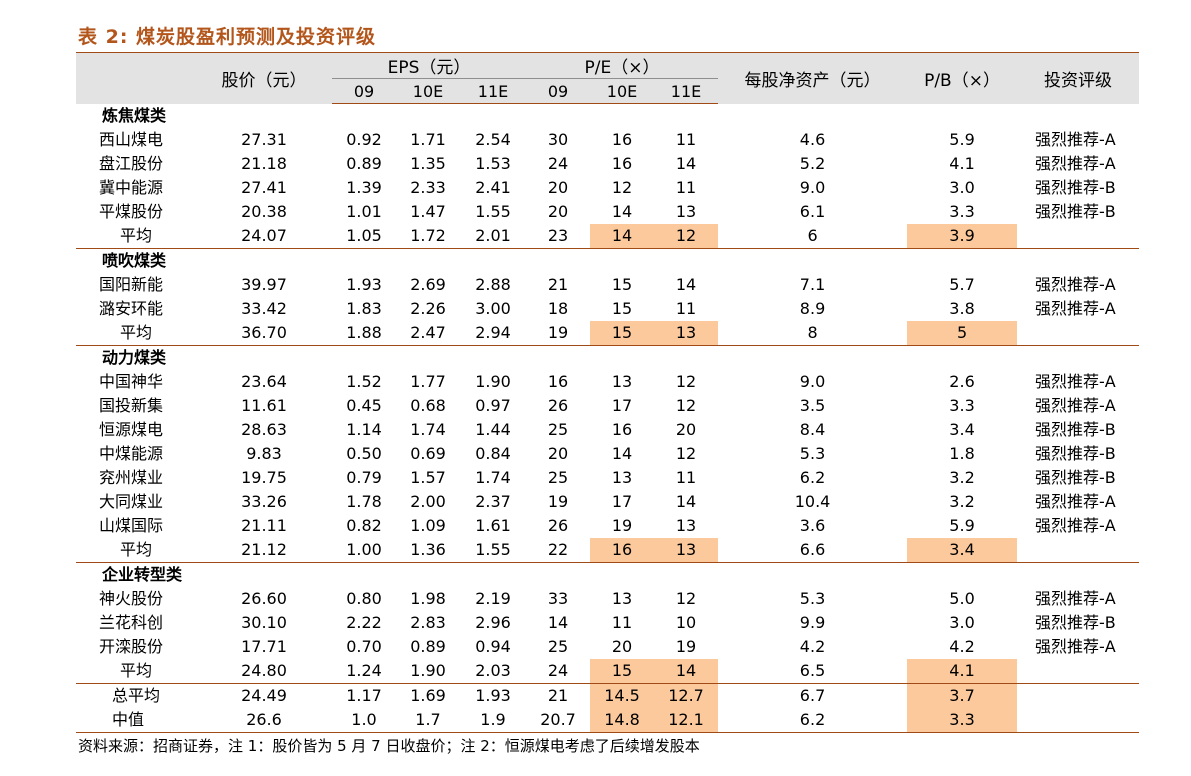  What do you see at coordinates (812, 453) in the screenshot?
I see `bvps-cell: 5.3` at bounding box center [812, 453].